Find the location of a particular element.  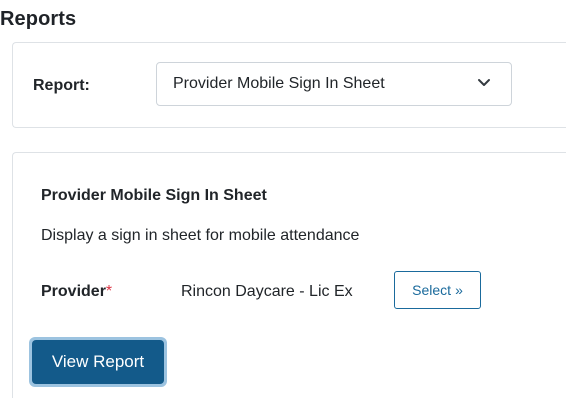

view-report-button: View Report is located at coordinates (98, 362).